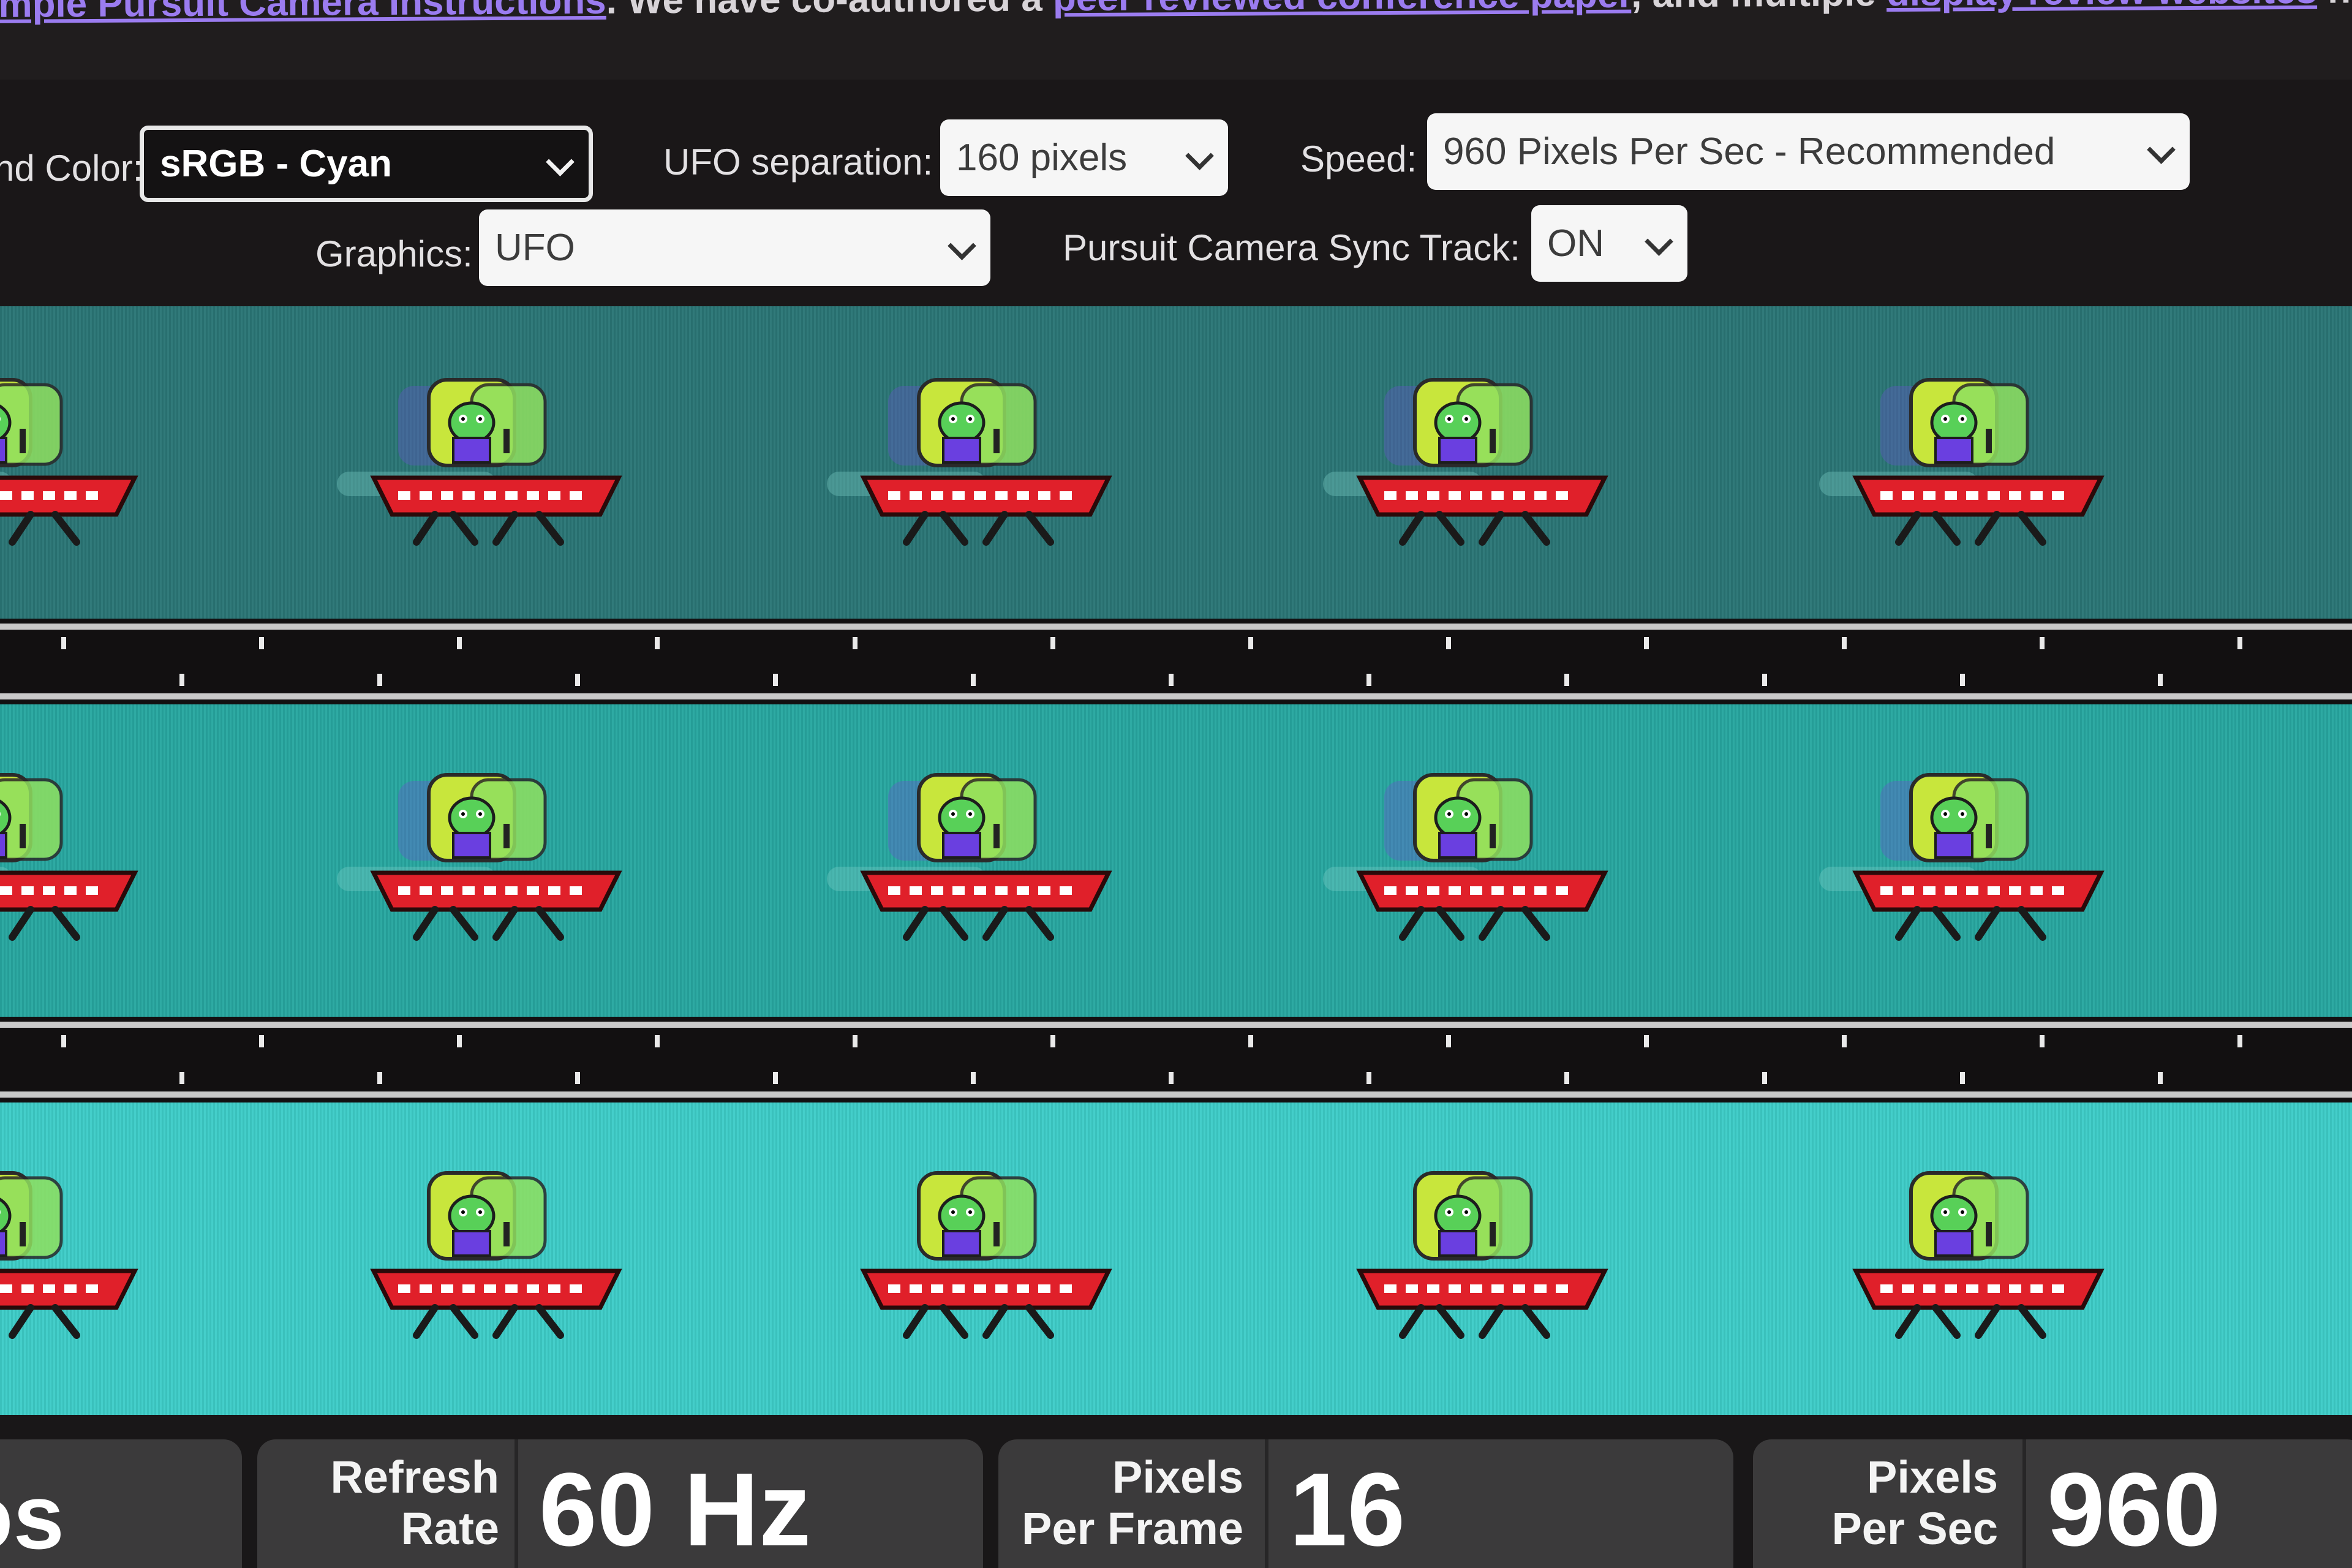  Describe the element at coordinates (1343, 10) in the screenshot. I see `conference-paper-link: peer reviewed conference paper` at that location.